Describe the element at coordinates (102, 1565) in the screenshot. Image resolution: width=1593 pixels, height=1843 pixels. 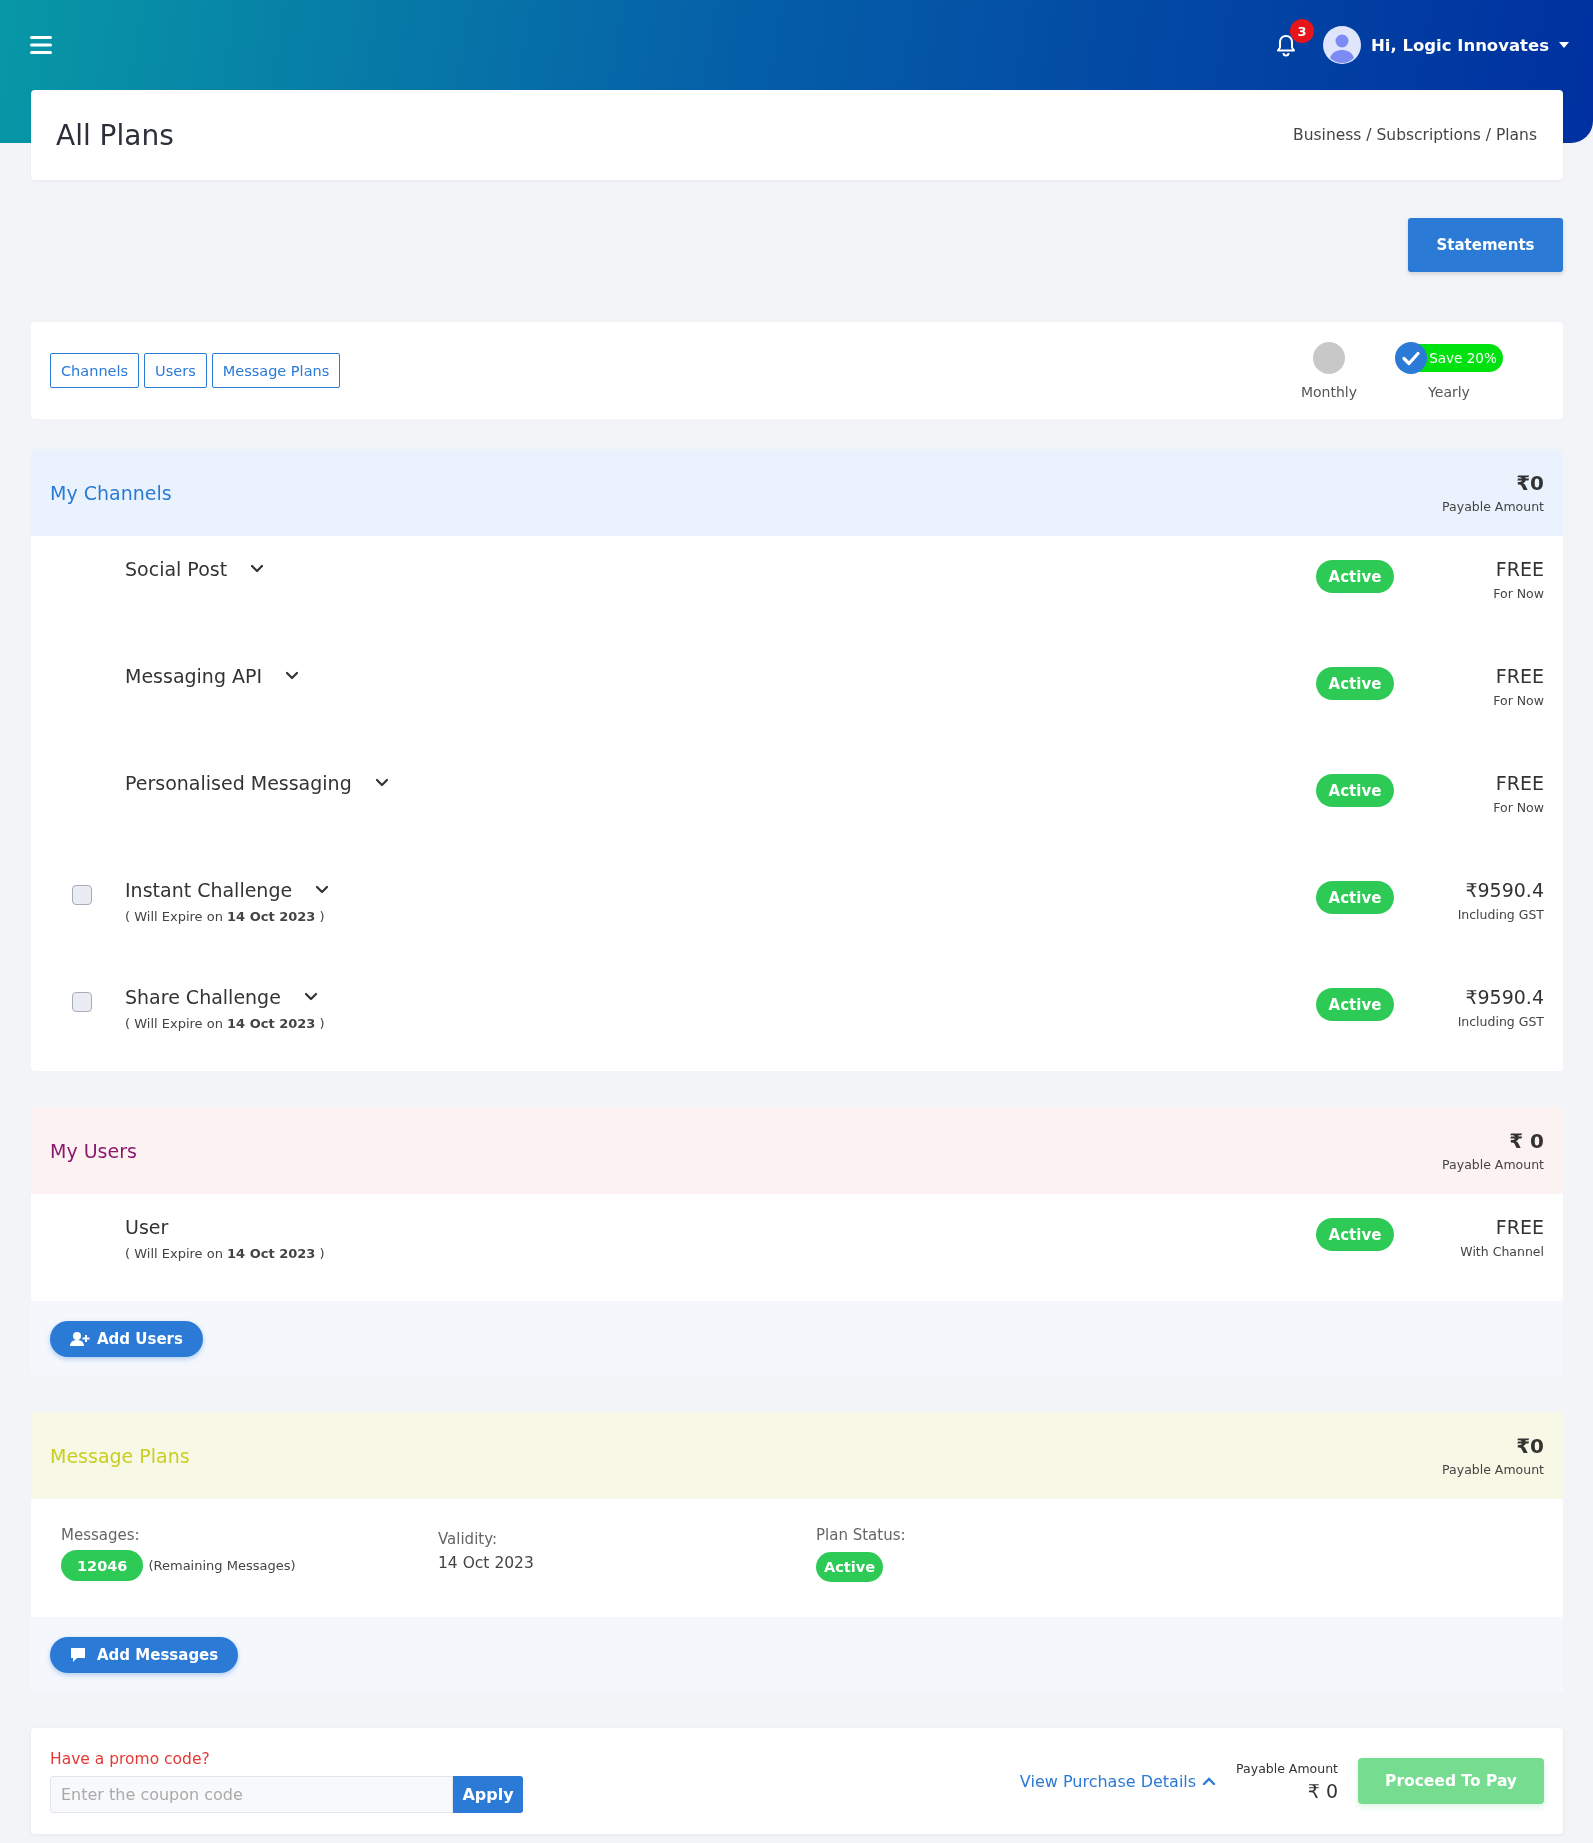
I see `message-count-badge: 12046` at that location.